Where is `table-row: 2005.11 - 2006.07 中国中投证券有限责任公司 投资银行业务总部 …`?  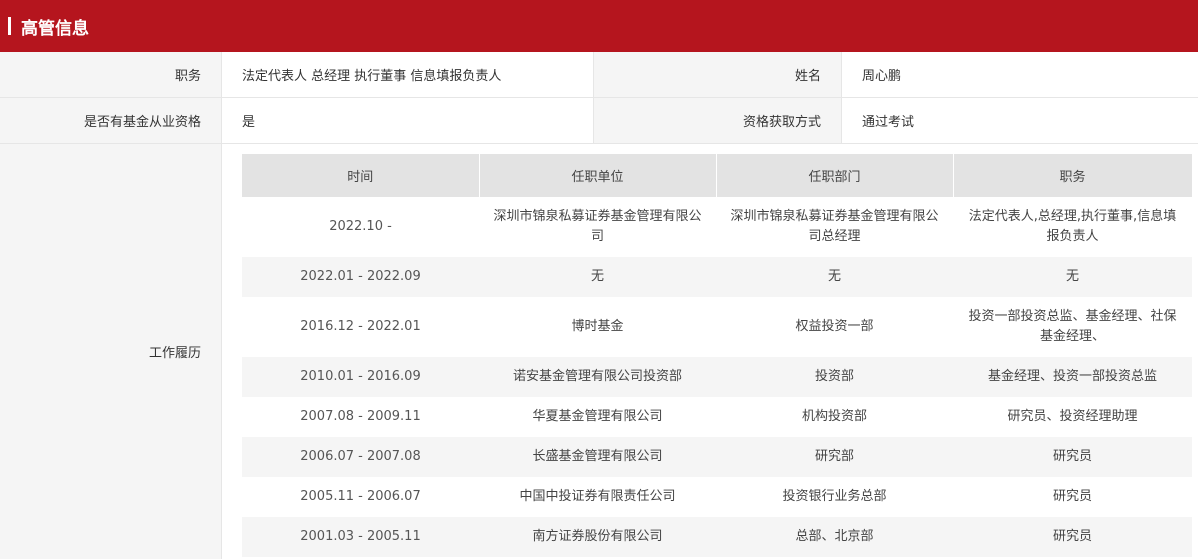 table-row: 2005.11 - 2006.07 中国中投证券有限责任公司 投资银行业务总部 … is located at coordinates (717, 497).